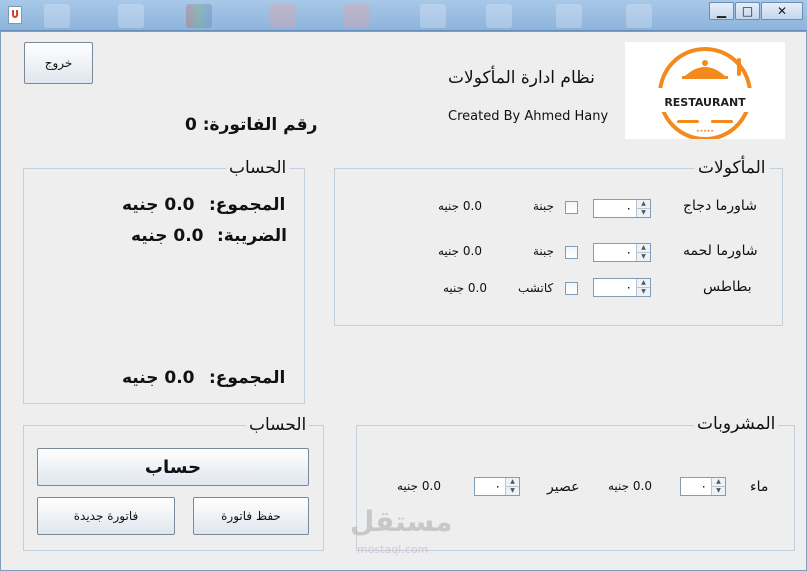 The width and height of the screenshot is (807, 571). What do you see at coordinates (173, 467) in the screenshot?
I see `calculate-button: حساب` at bounding box center [173, 467].